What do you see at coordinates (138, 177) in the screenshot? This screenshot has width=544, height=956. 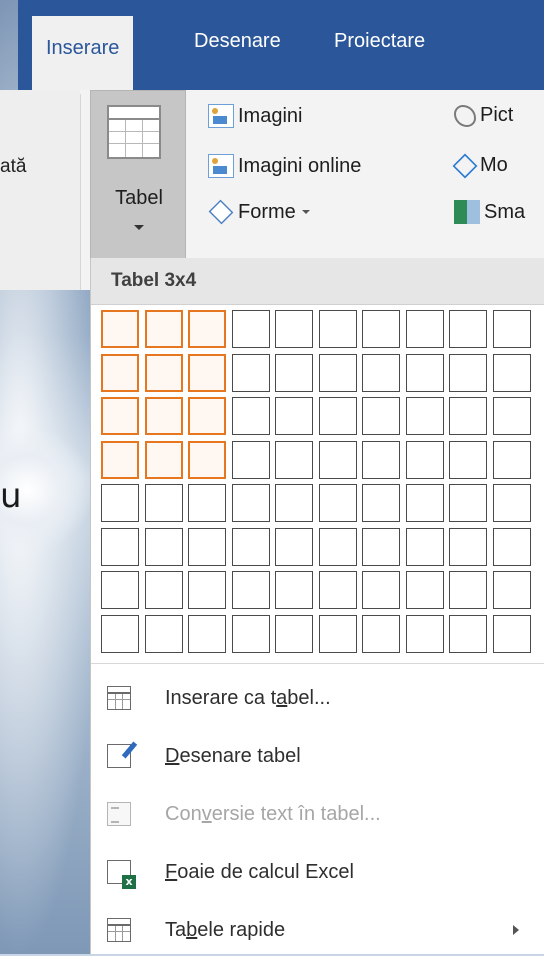 I see `tabel-button: Tabel` at bounding box center [138, 177].